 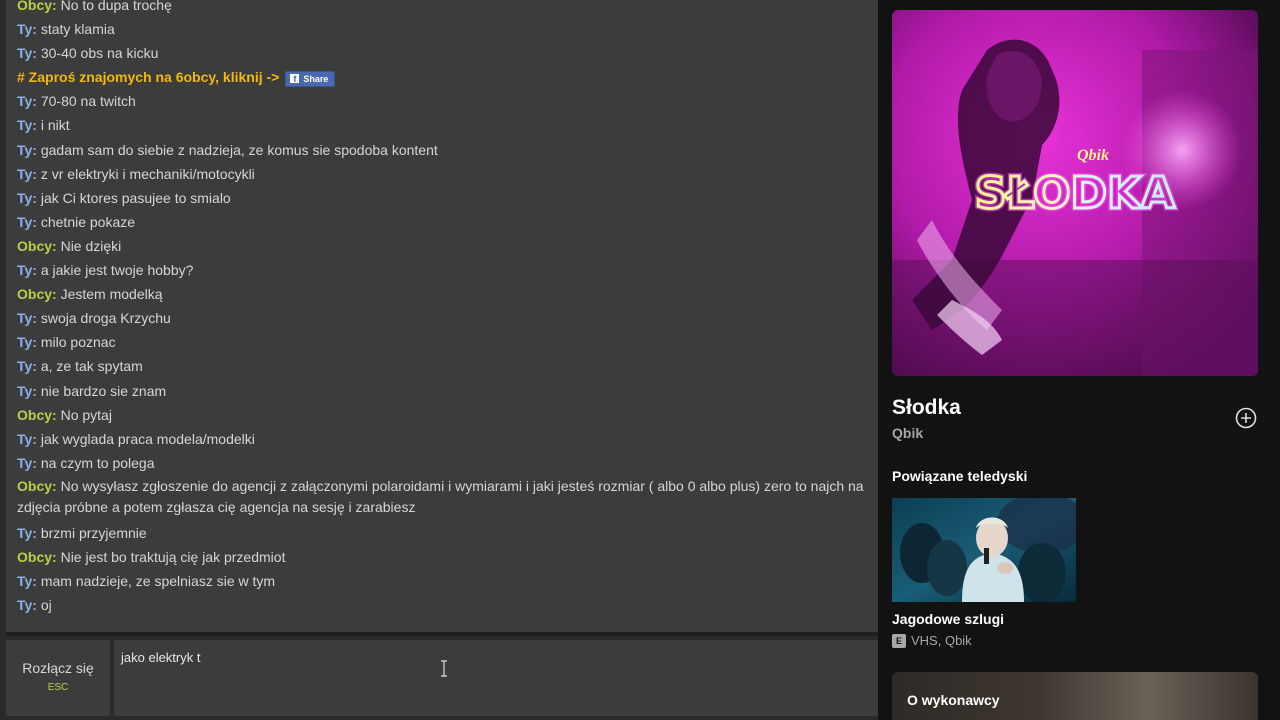 I want to click on chat-message: Obcy: No to dupa trochę, so click(x=447, y=8).